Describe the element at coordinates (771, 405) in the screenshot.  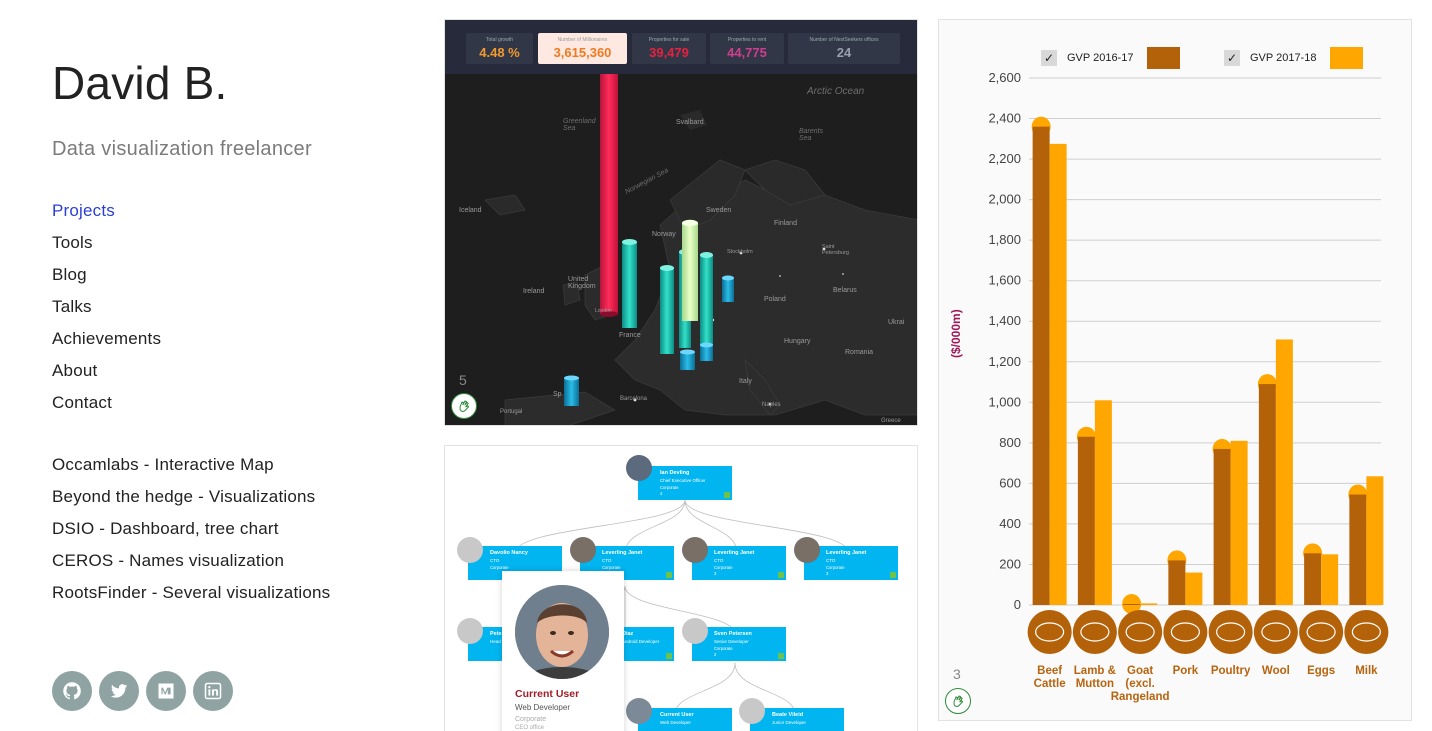
I see `map-label: Naples` at that location.